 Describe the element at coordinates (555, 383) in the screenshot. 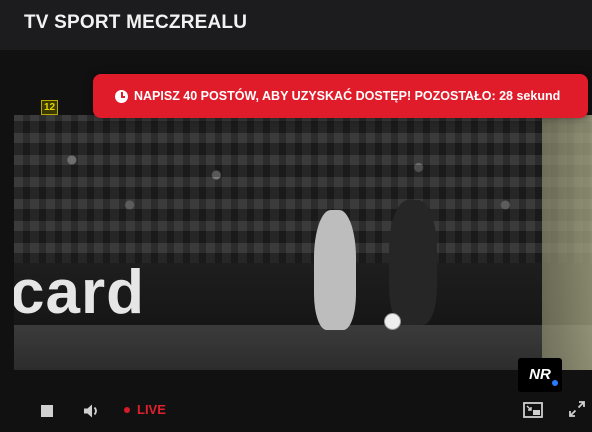

I see `channel-logo-dot` at that location.